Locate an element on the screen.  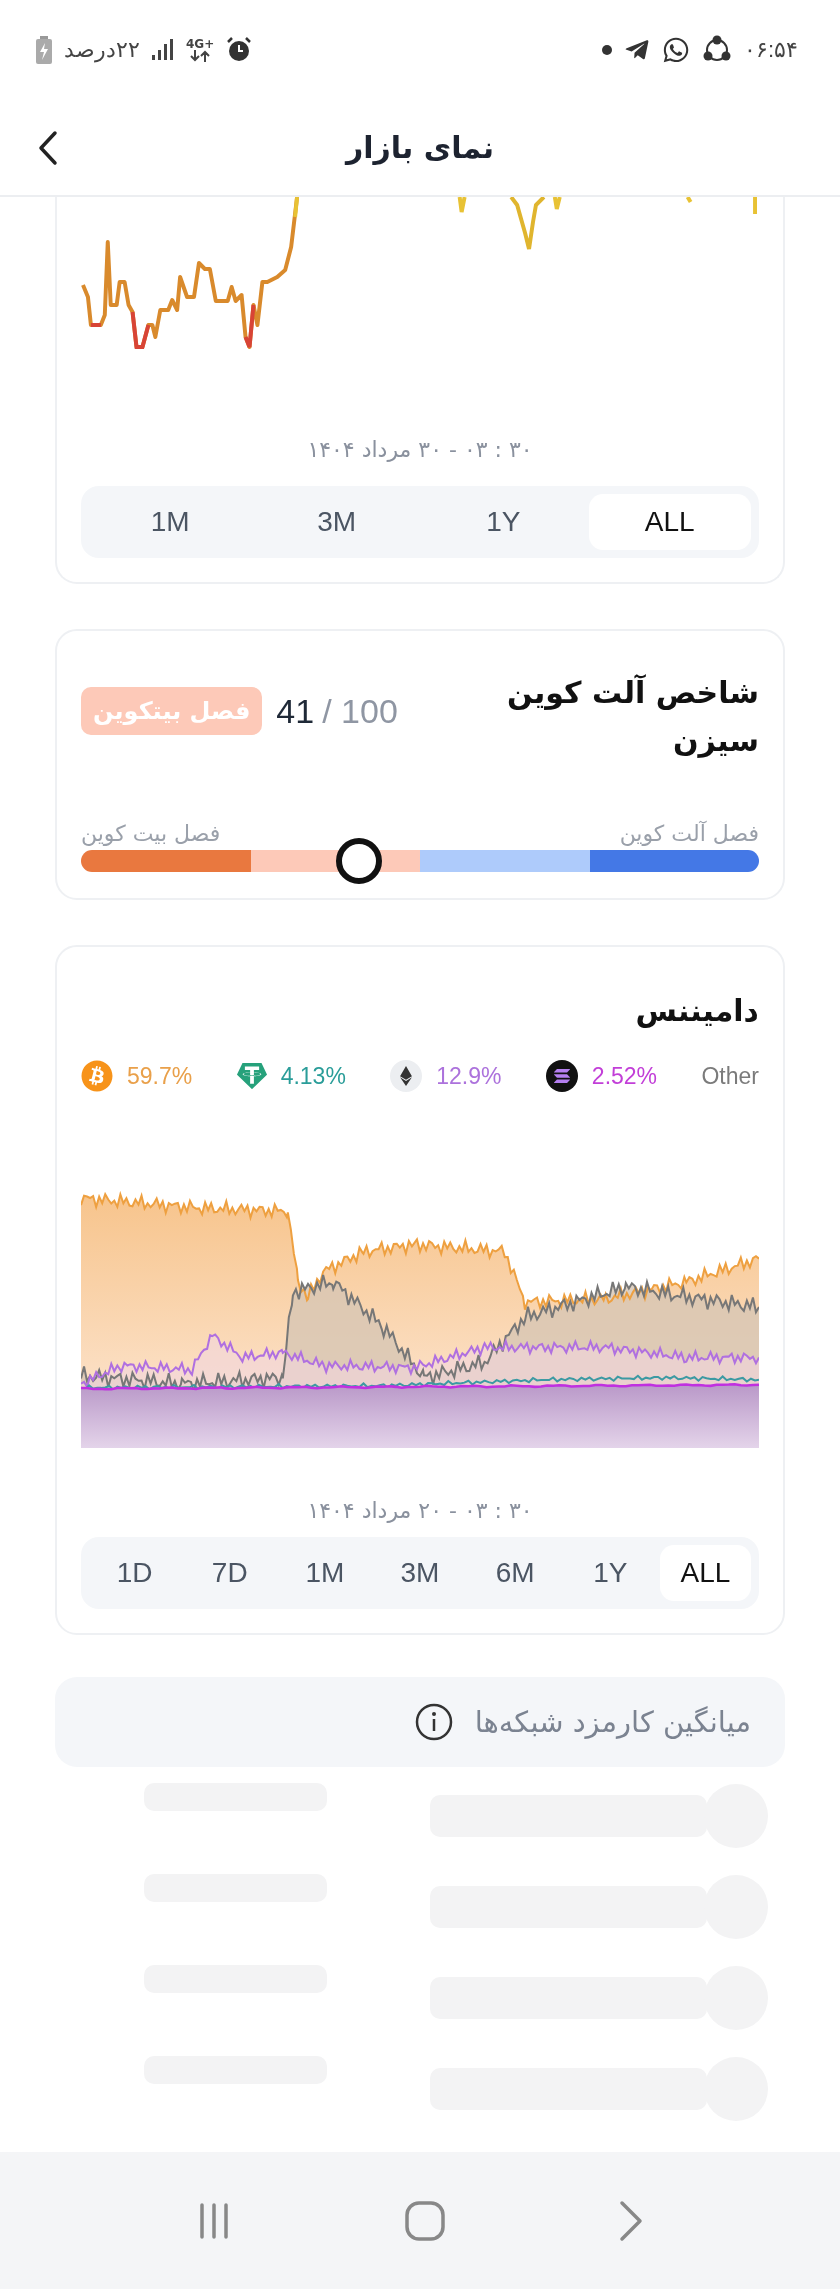
range-tab: 6M is located at coordinates (515, 1573).